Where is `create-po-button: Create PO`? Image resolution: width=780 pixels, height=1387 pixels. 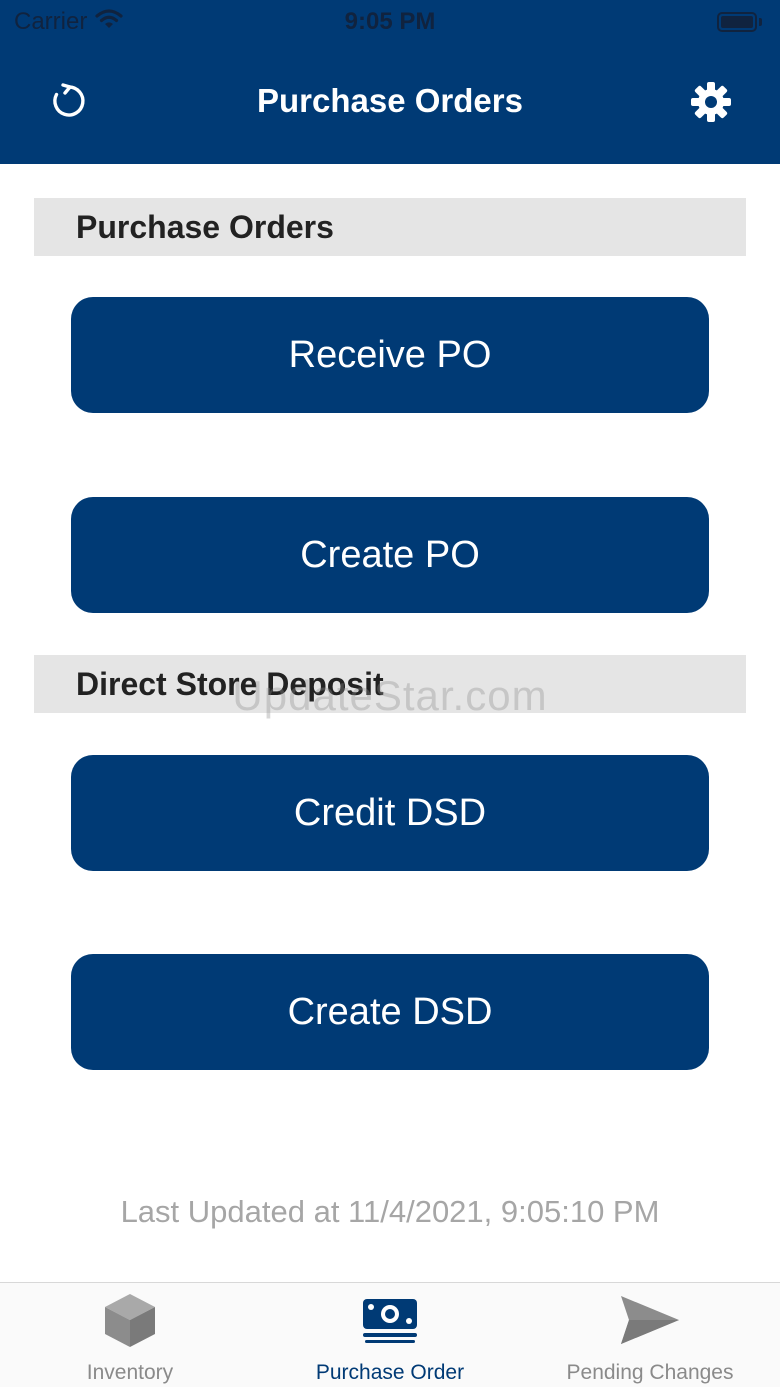
create-po-button: Create PO is located at coordinates (390, 555).